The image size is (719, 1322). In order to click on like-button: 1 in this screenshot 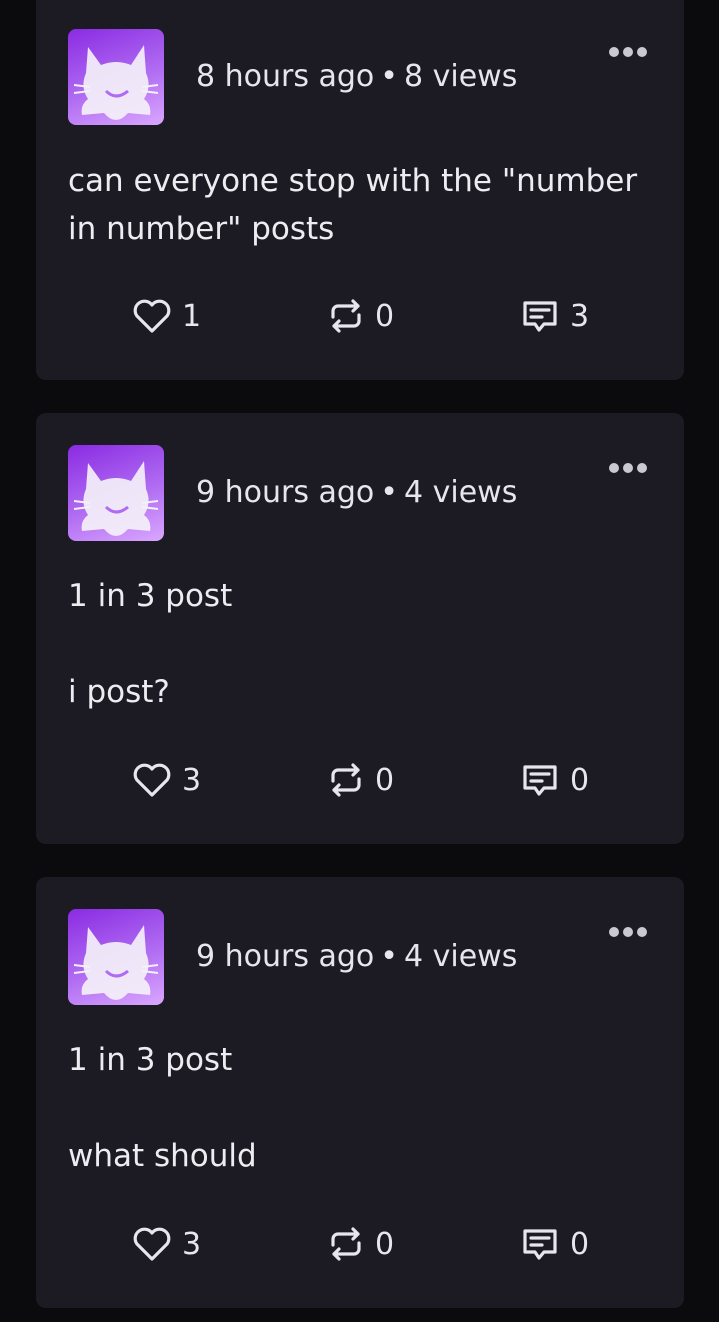, I will do `click(166, 316)`.